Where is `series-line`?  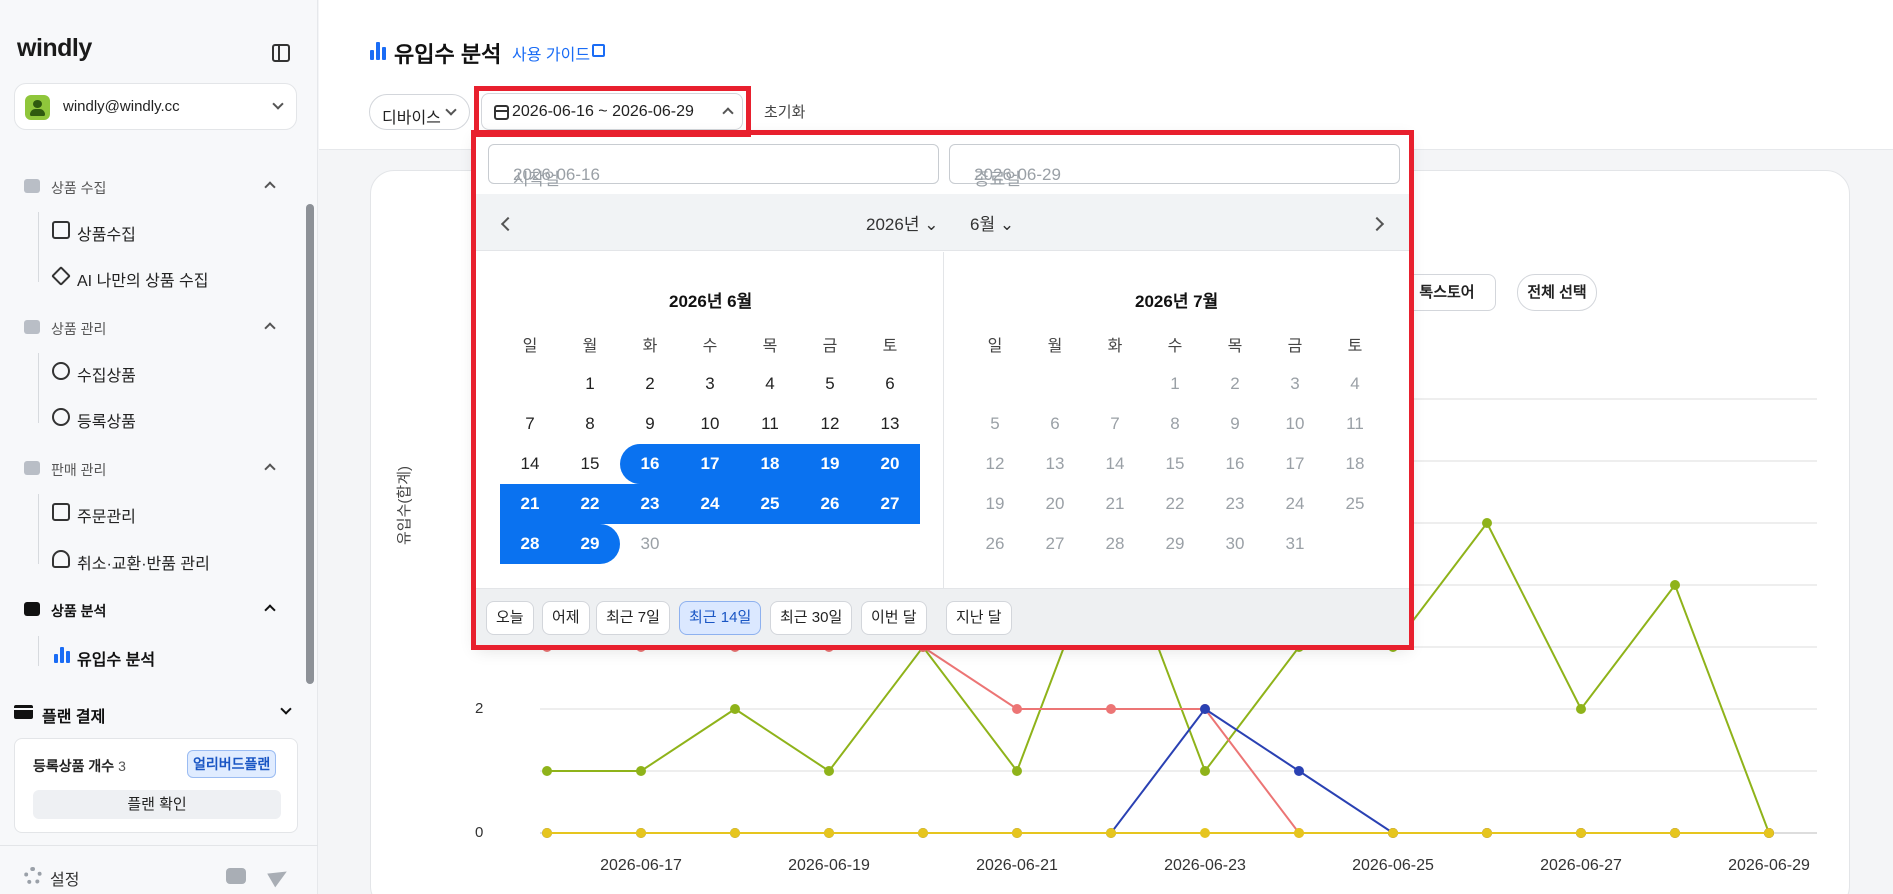 series-line is located at coordinates (1158, 740).